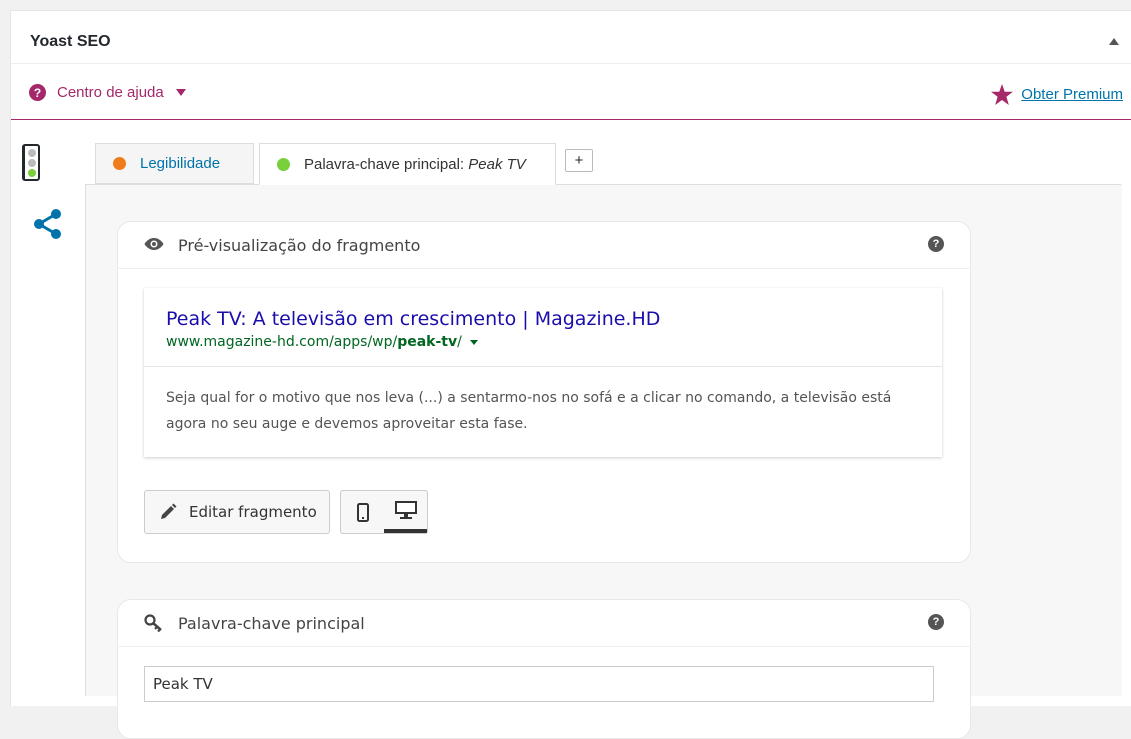 This screenshot has height=739, width=1131. What do you see at coordinates (936, 244) in the screenshot?
I see `snippet-help-icon: ?` at bounding box center [936, 244].